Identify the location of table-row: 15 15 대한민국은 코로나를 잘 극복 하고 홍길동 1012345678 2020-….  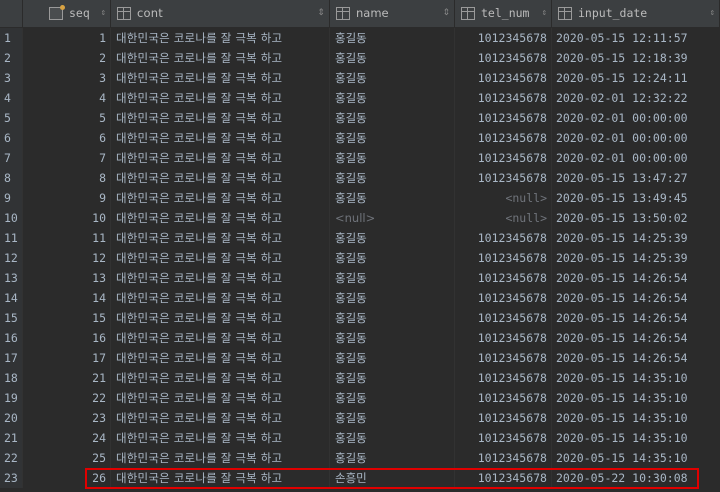
(360, 318).